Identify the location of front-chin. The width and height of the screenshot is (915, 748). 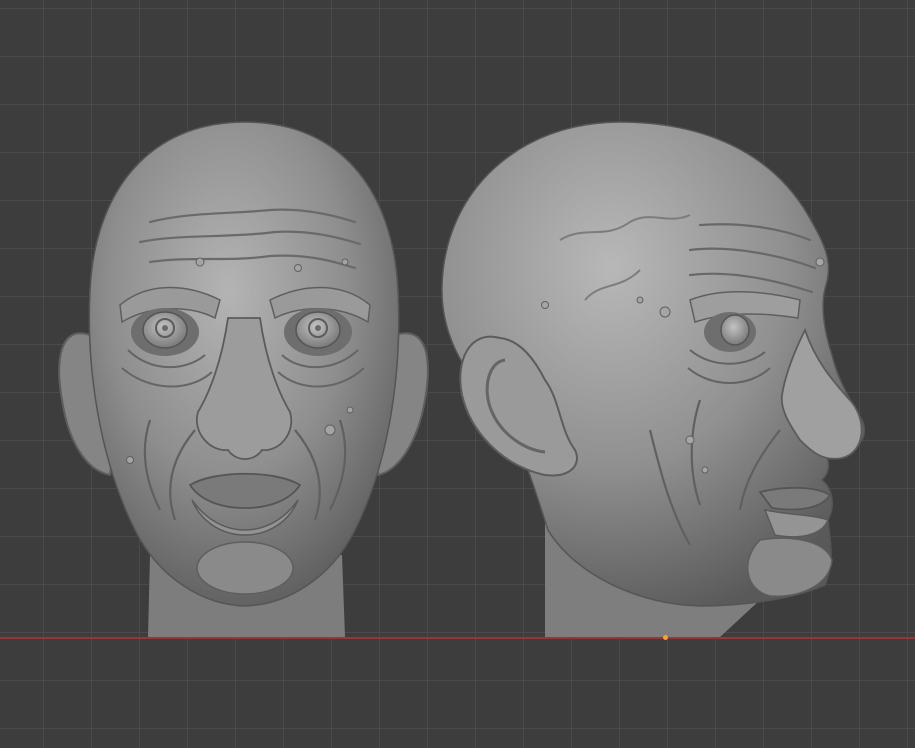
(245, 568).